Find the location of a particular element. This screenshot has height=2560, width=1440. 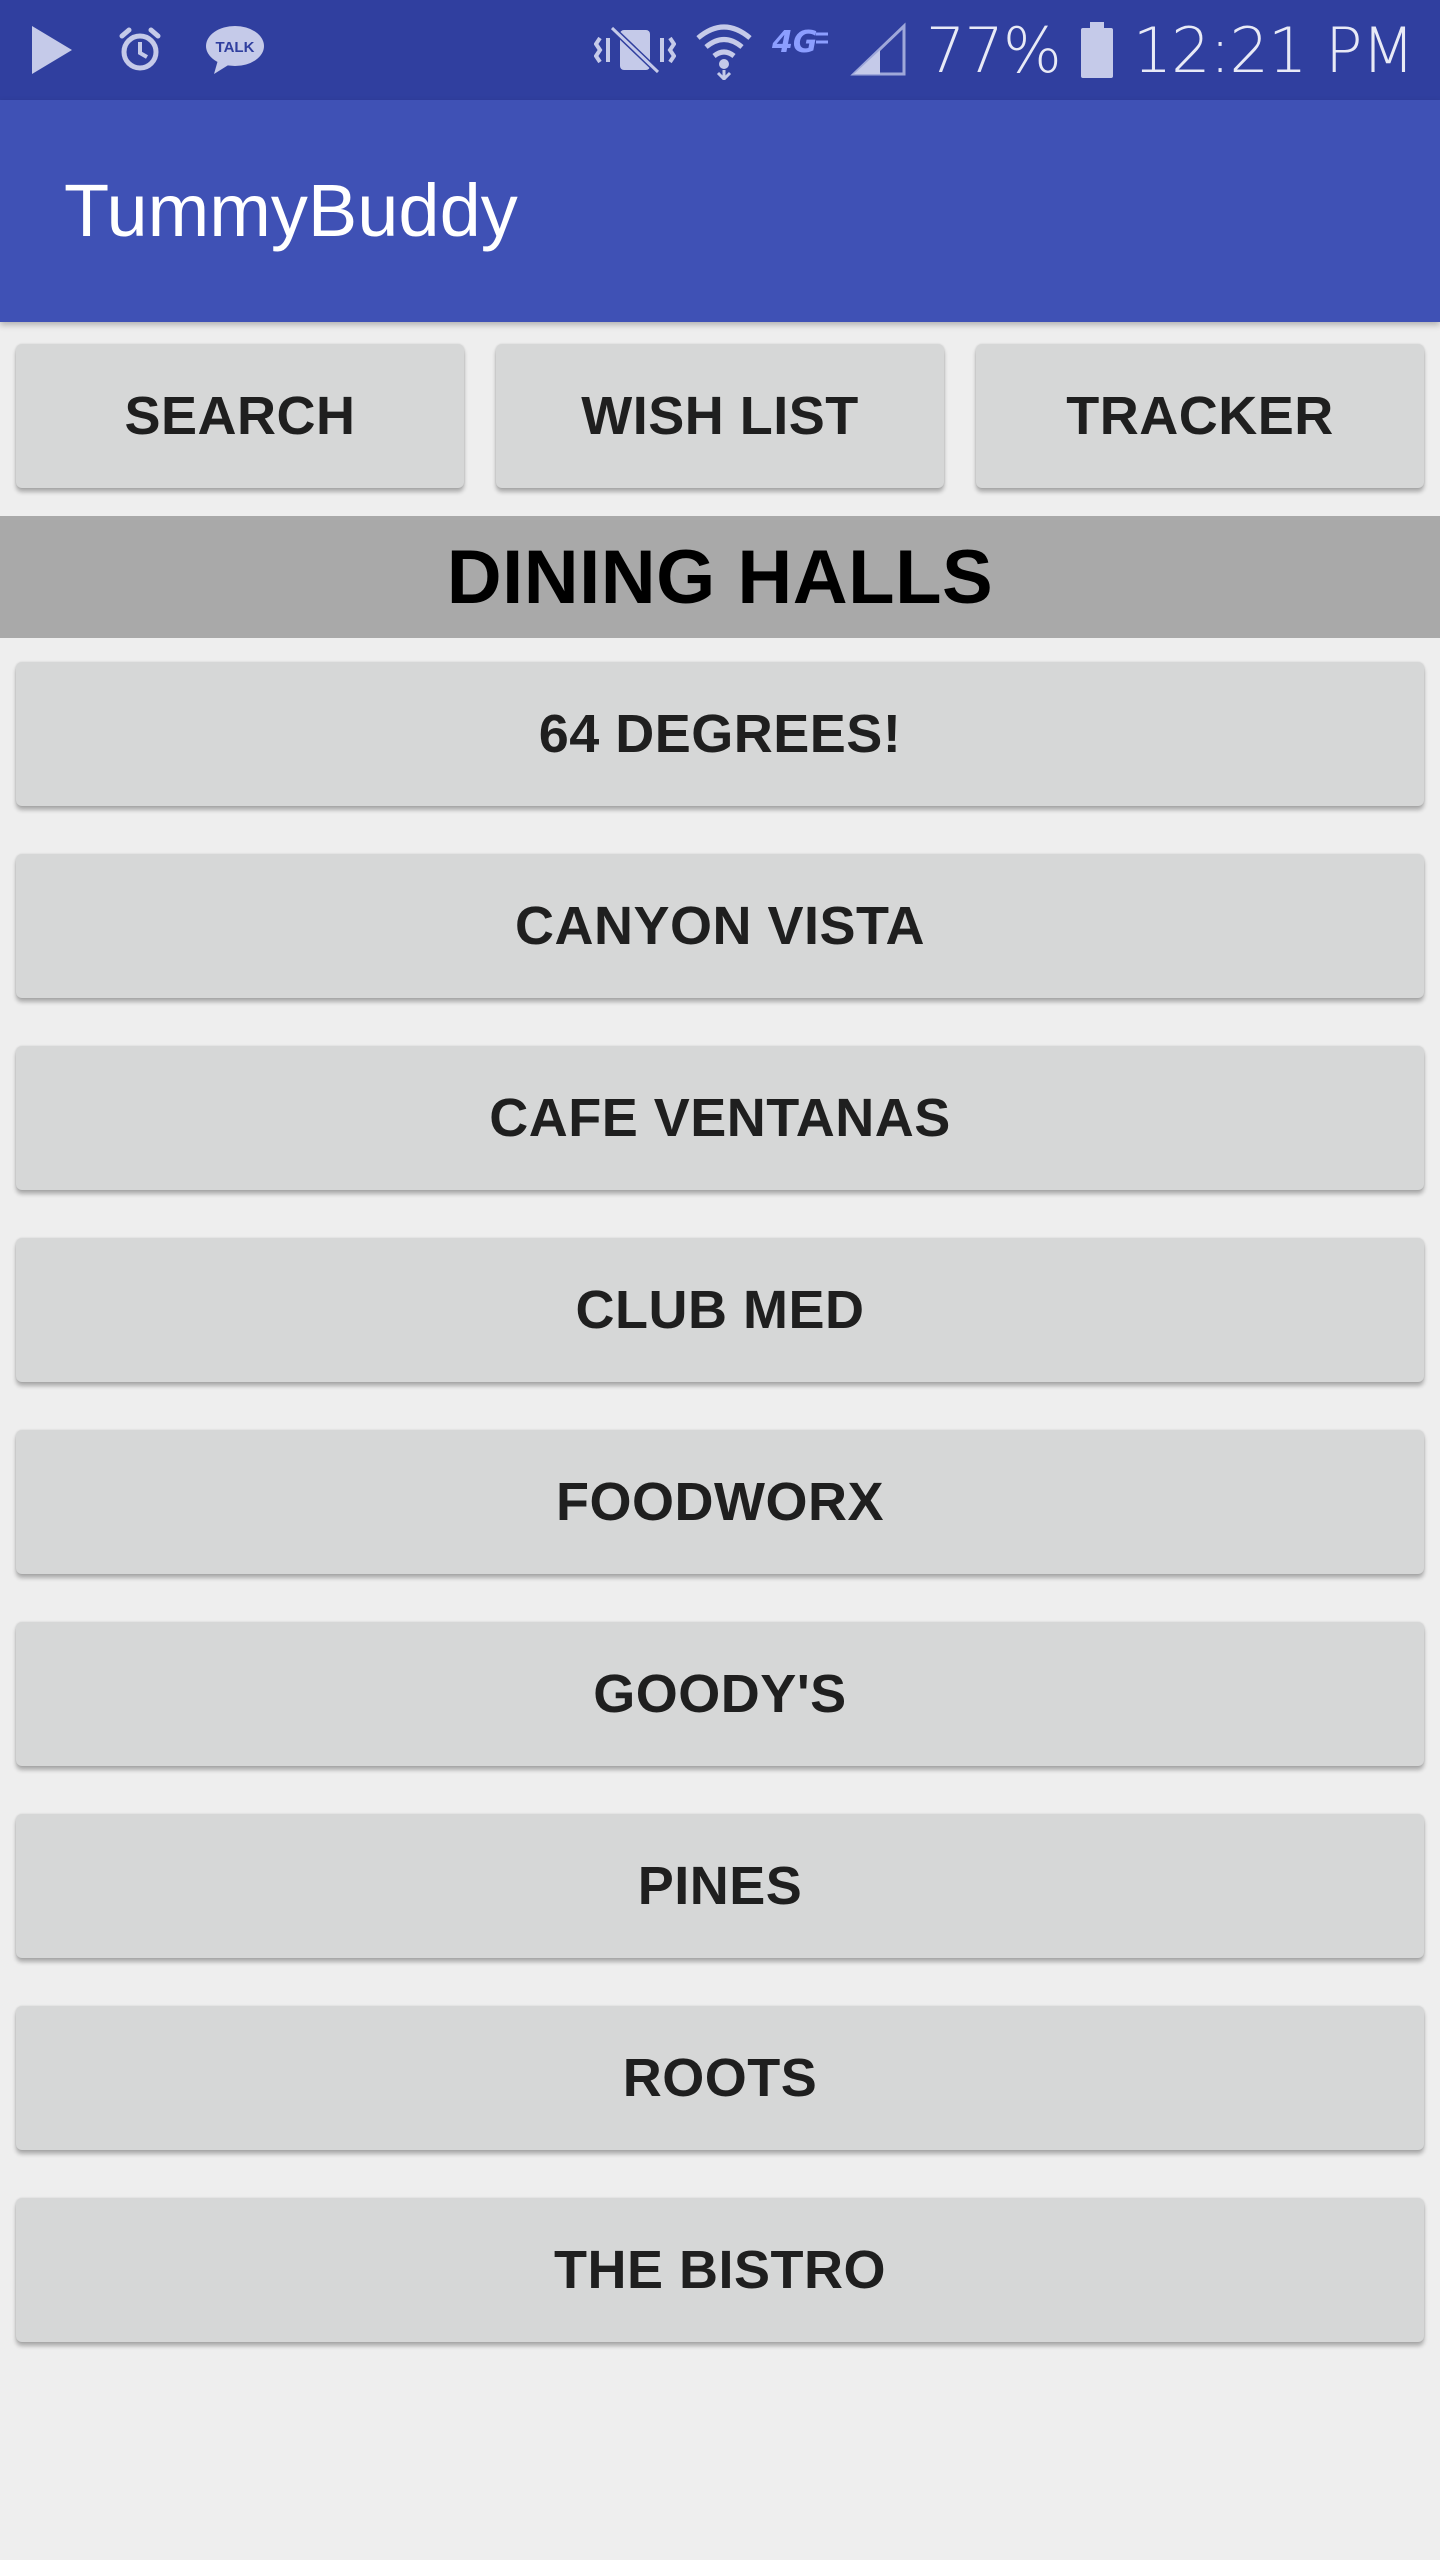

status-bar: TALK 4G 77% 12:21 PM is located at coordinates (720, 50).